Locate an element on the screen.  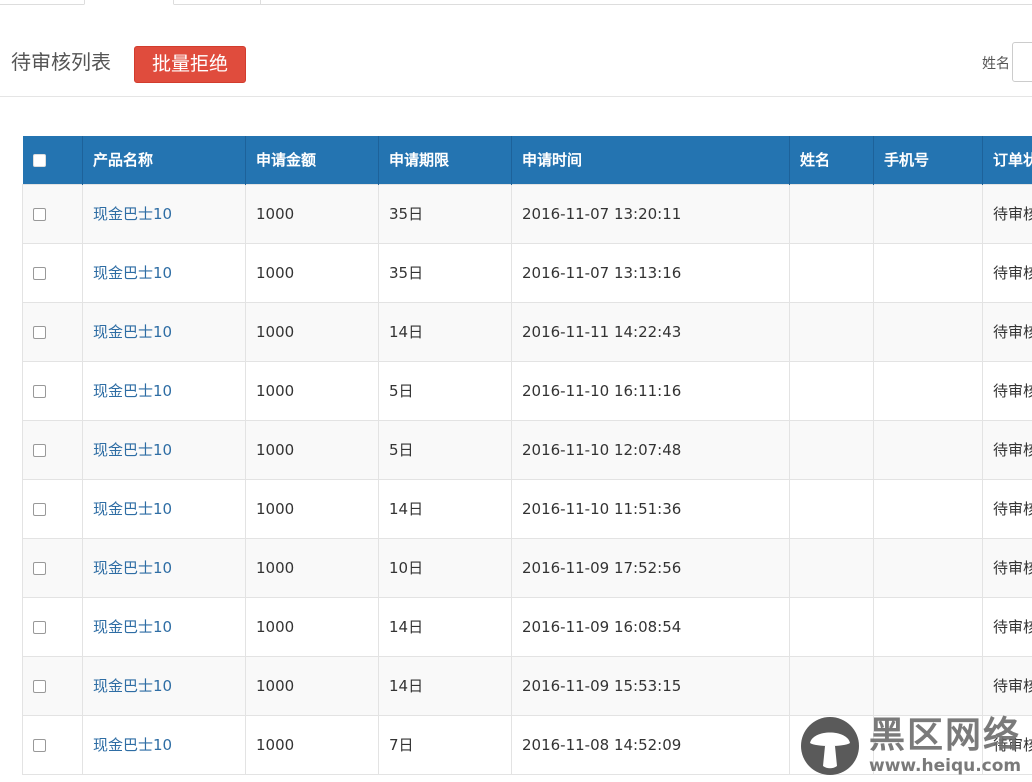
list-header: 待审核列表 批量拒绝 姓名 is located at coordinates (516, 62).